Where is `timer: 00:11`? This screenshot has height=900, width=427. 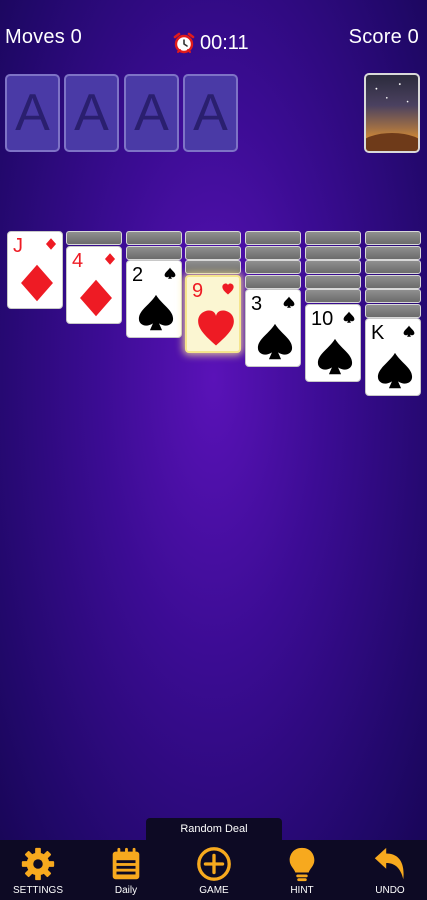
timer: 00:11 is located at coordinates (210, 43).